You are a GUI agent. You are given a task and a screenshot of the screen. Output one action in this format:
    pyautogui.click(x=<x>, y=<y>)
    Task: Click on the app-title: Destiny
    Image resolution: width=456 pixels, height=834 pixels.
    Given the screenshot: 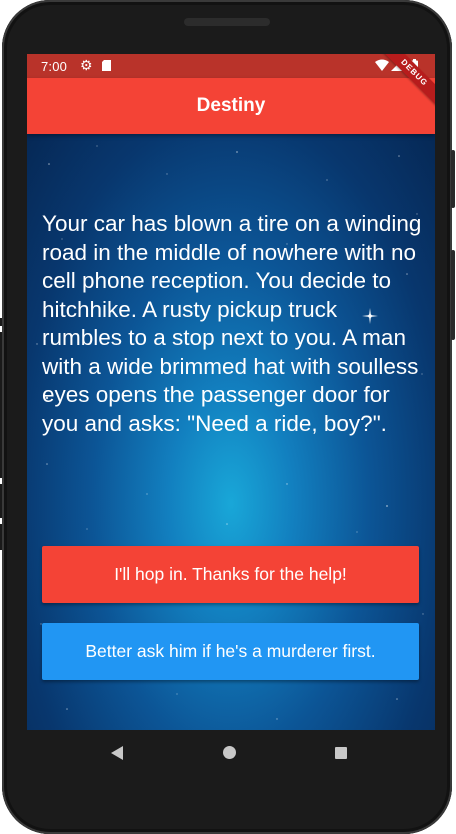 What is the action you would take?
    pyautogui.click(x=231, y=105)
    